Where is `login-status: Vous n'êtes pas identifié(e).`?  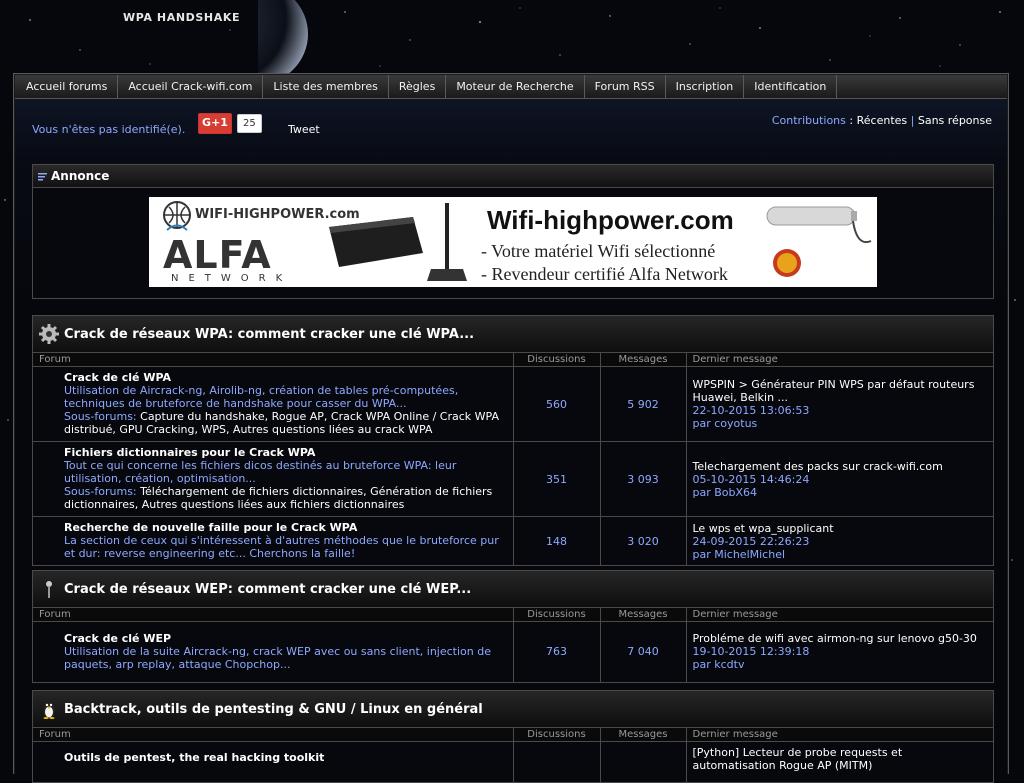 login-status: Vous n'êtes pas identifié(e). is located at coordinates (109, 129).